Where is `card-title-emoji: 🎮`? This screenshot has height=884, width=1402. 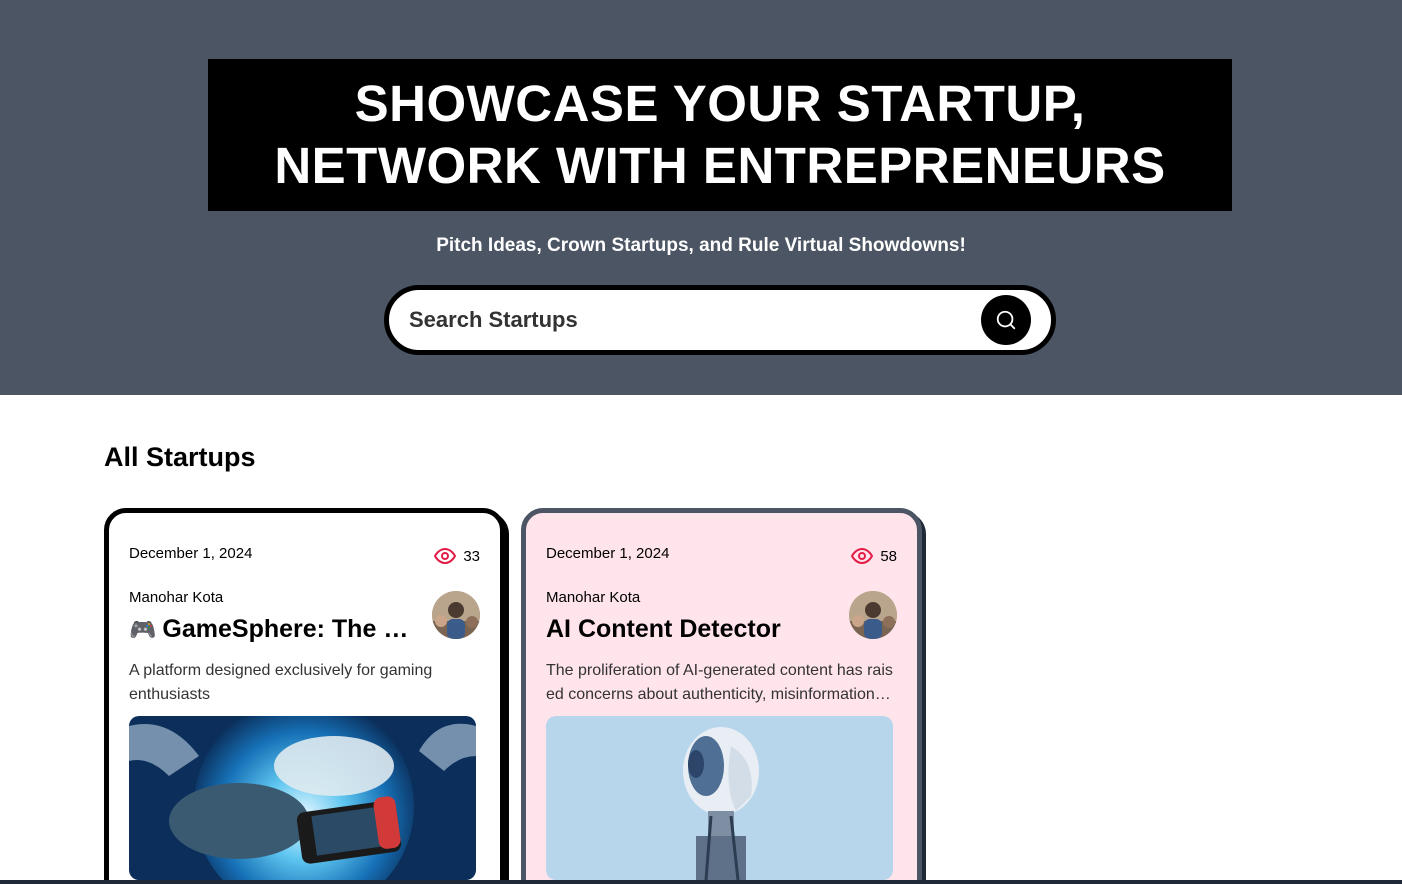 card-title-emoji: 🎮 is located at coordinates (143, 629).